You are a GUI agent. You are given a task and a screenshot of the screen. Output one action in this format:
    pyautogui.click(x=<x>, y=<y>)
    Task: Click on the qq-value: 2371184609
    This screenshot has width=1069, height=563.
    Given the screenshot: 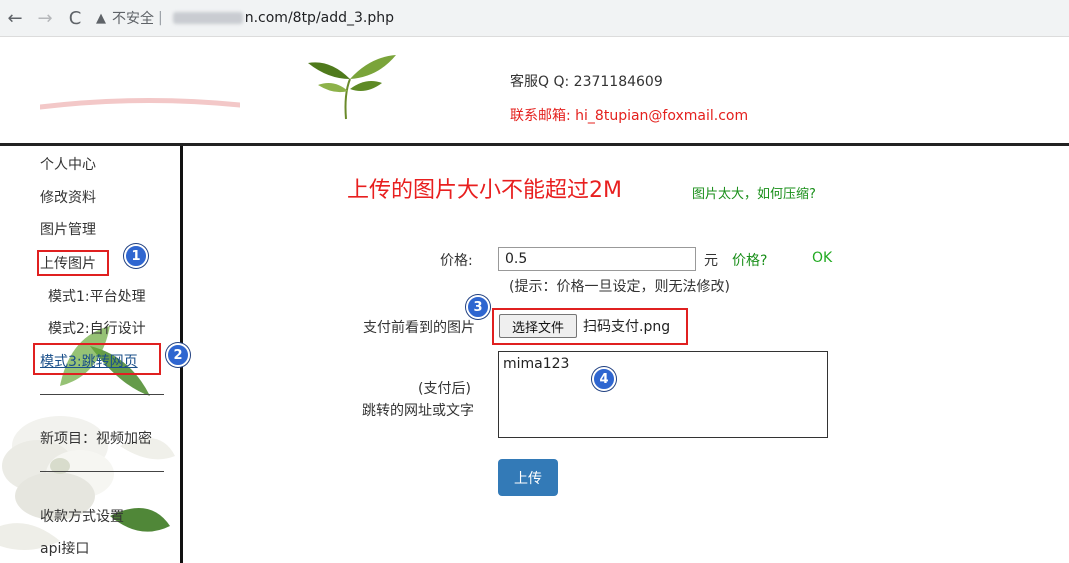 What is the action you would take?
    pyautogui.click(x=618, y=82)
    